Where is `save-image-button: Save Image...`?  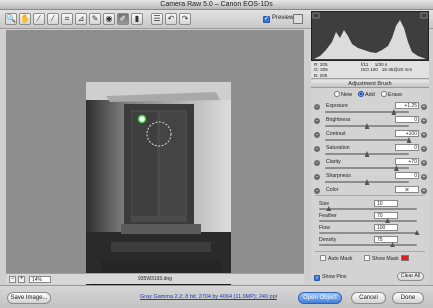
save-image-button: Save Image... is located at coordinates (29, 298).